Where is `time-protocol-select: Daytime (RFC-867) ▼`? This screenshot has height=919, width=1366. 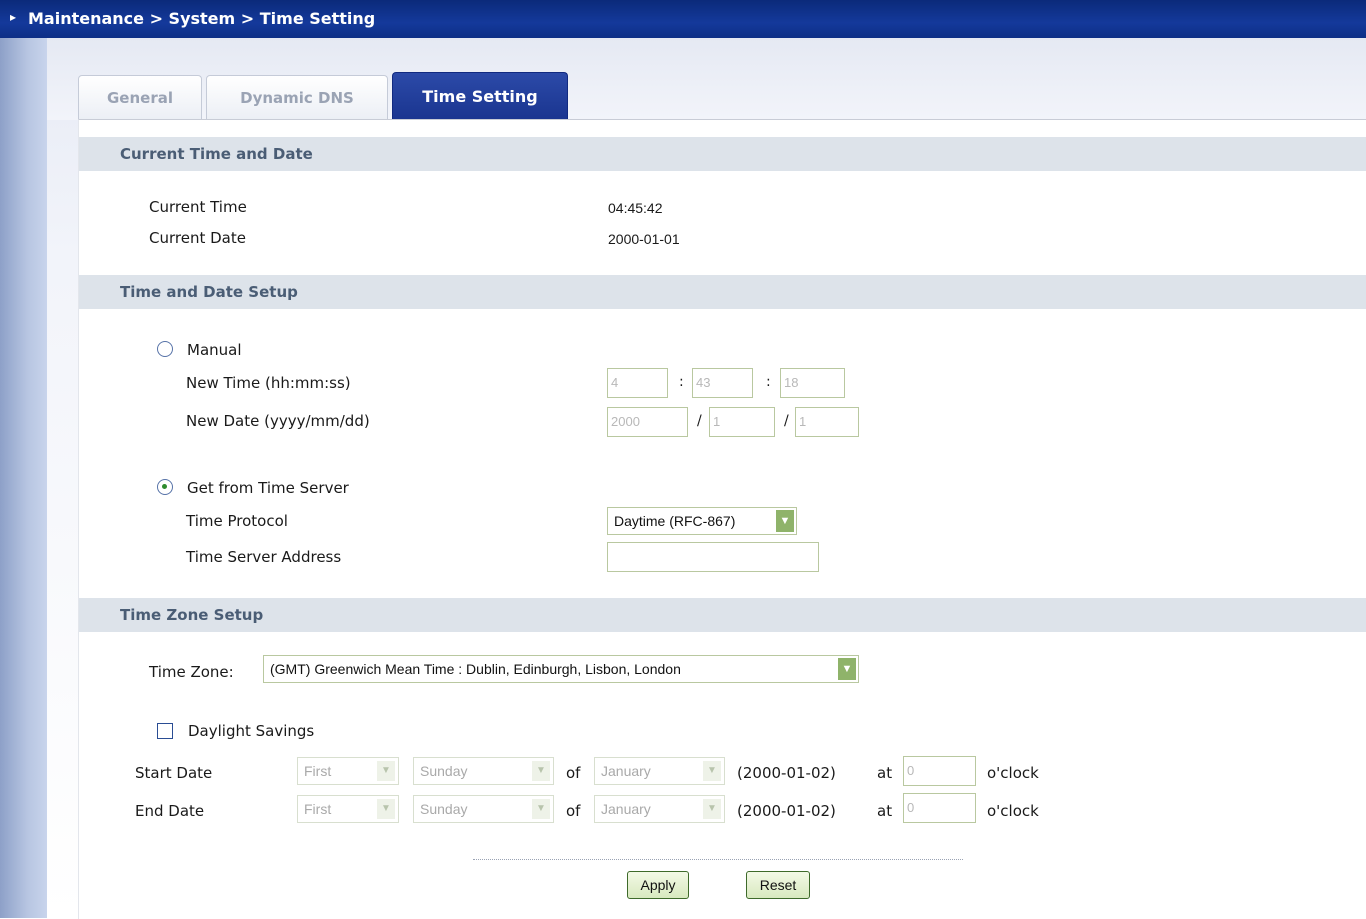
time-protocol-select: Daytime (RFC-867) ▼ is located at coordinates (702, 521).